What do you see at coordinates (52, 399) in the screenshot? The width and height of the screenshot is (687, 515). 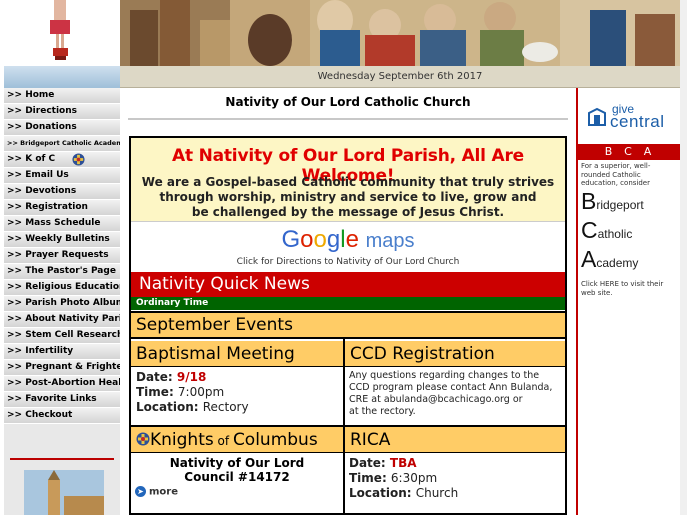 I see `nav-item-label: >> Favorite Links` at bounding box center [52, 399].